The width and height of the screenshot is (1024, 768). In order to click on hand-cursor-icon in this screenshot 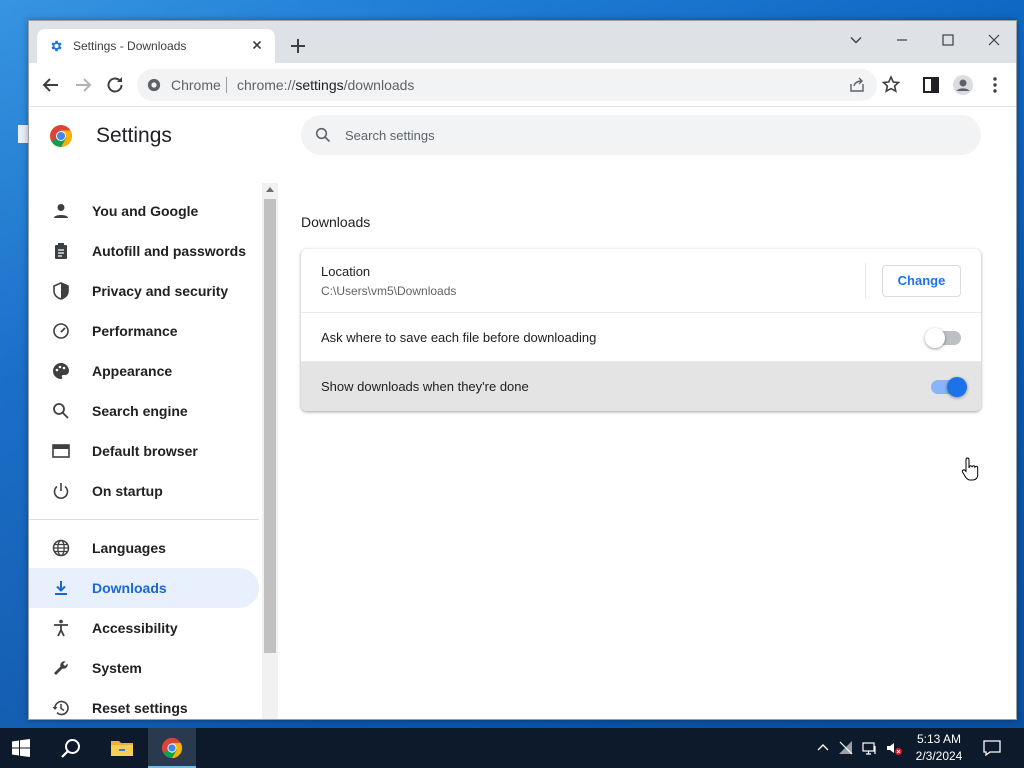, I will do `click(970, 469)`.